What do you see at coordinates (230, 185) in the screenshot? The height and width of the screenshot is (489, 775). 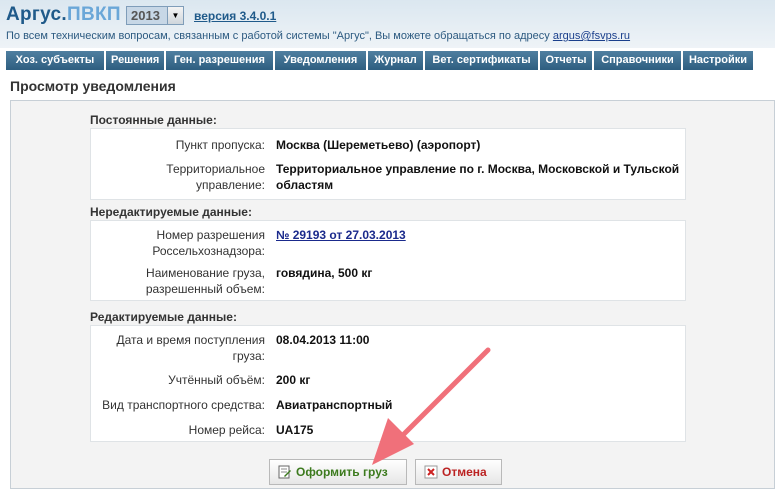 I see `territorial-label-line2: управление:` at bounding box center [230, 185].